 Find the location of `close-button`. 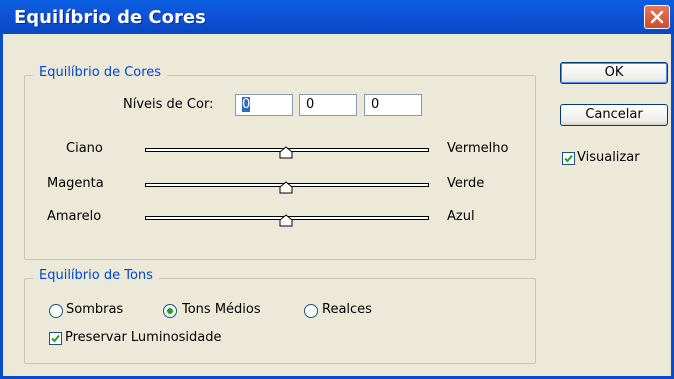

close-button is located at coordinates (657, 17).